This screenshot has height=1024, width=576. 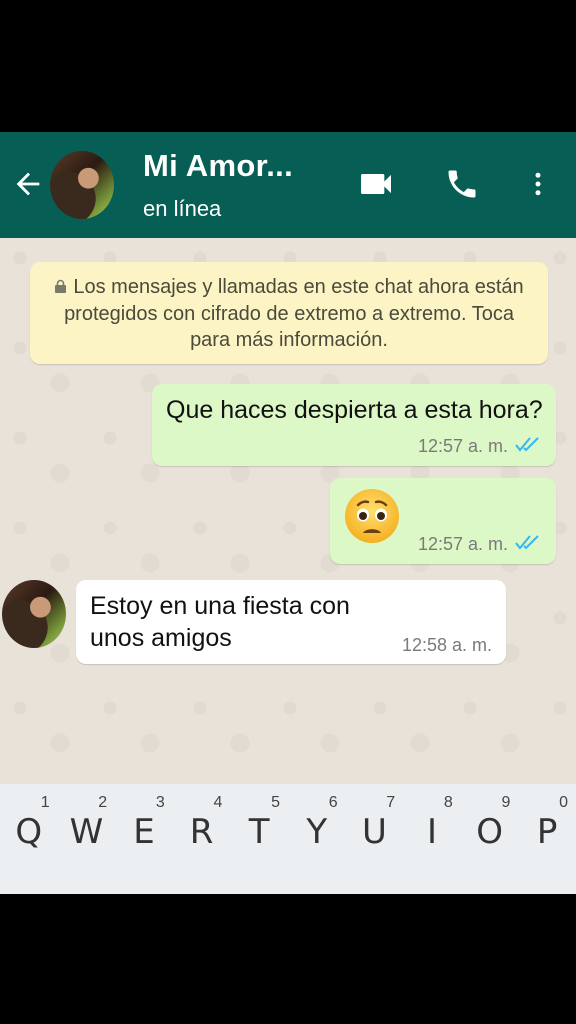 What do you see at coordinates (333, 802) in the screenshot?
I see `key-number: 6` at bounding box center [333, 802].